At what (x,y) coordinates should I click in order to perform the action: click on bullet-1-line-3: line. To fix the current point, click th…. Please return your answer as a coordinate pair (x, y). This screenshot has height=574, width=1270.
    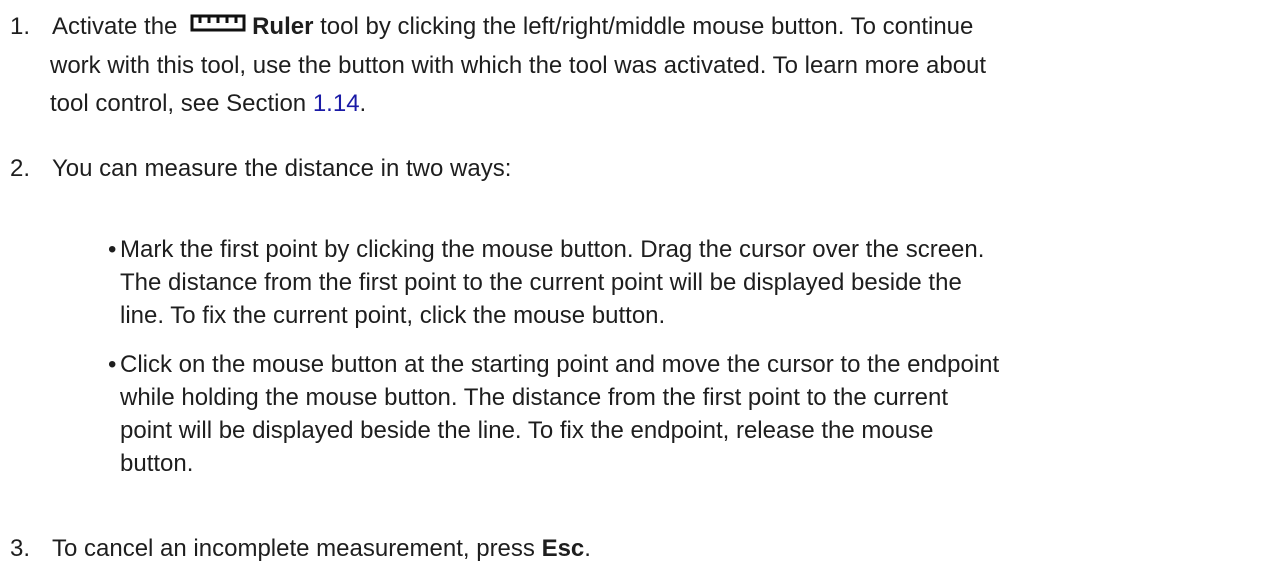
    Looking at the image, I should click on (393, 315).